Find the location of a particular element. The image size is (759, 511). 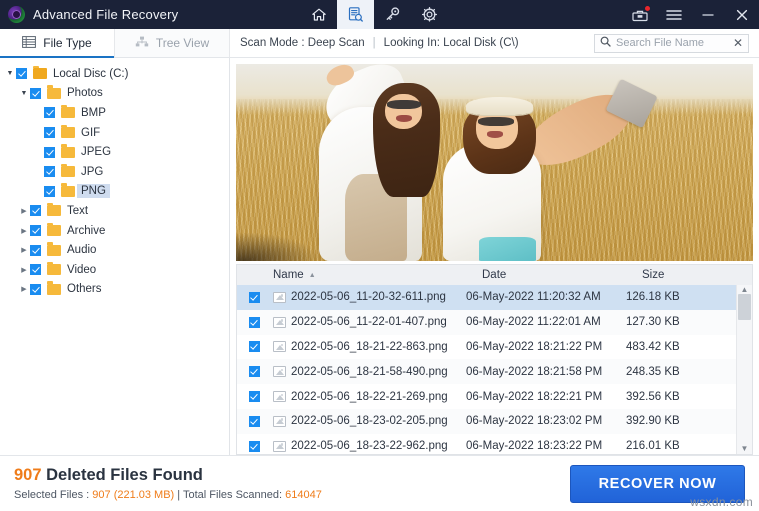

header-name-label: Name is located at coordinates (288, 275).